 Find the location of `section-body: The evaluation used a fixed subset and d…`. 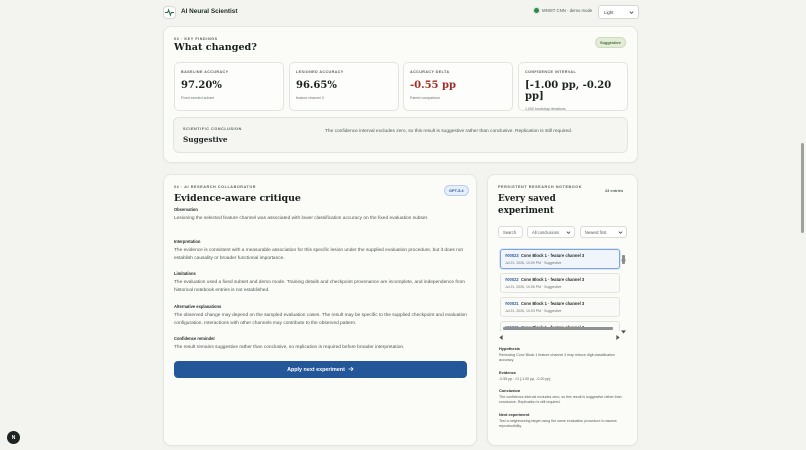

section-body: The evaluation used a fixed subset and d… is located at coordinates (319, 286).